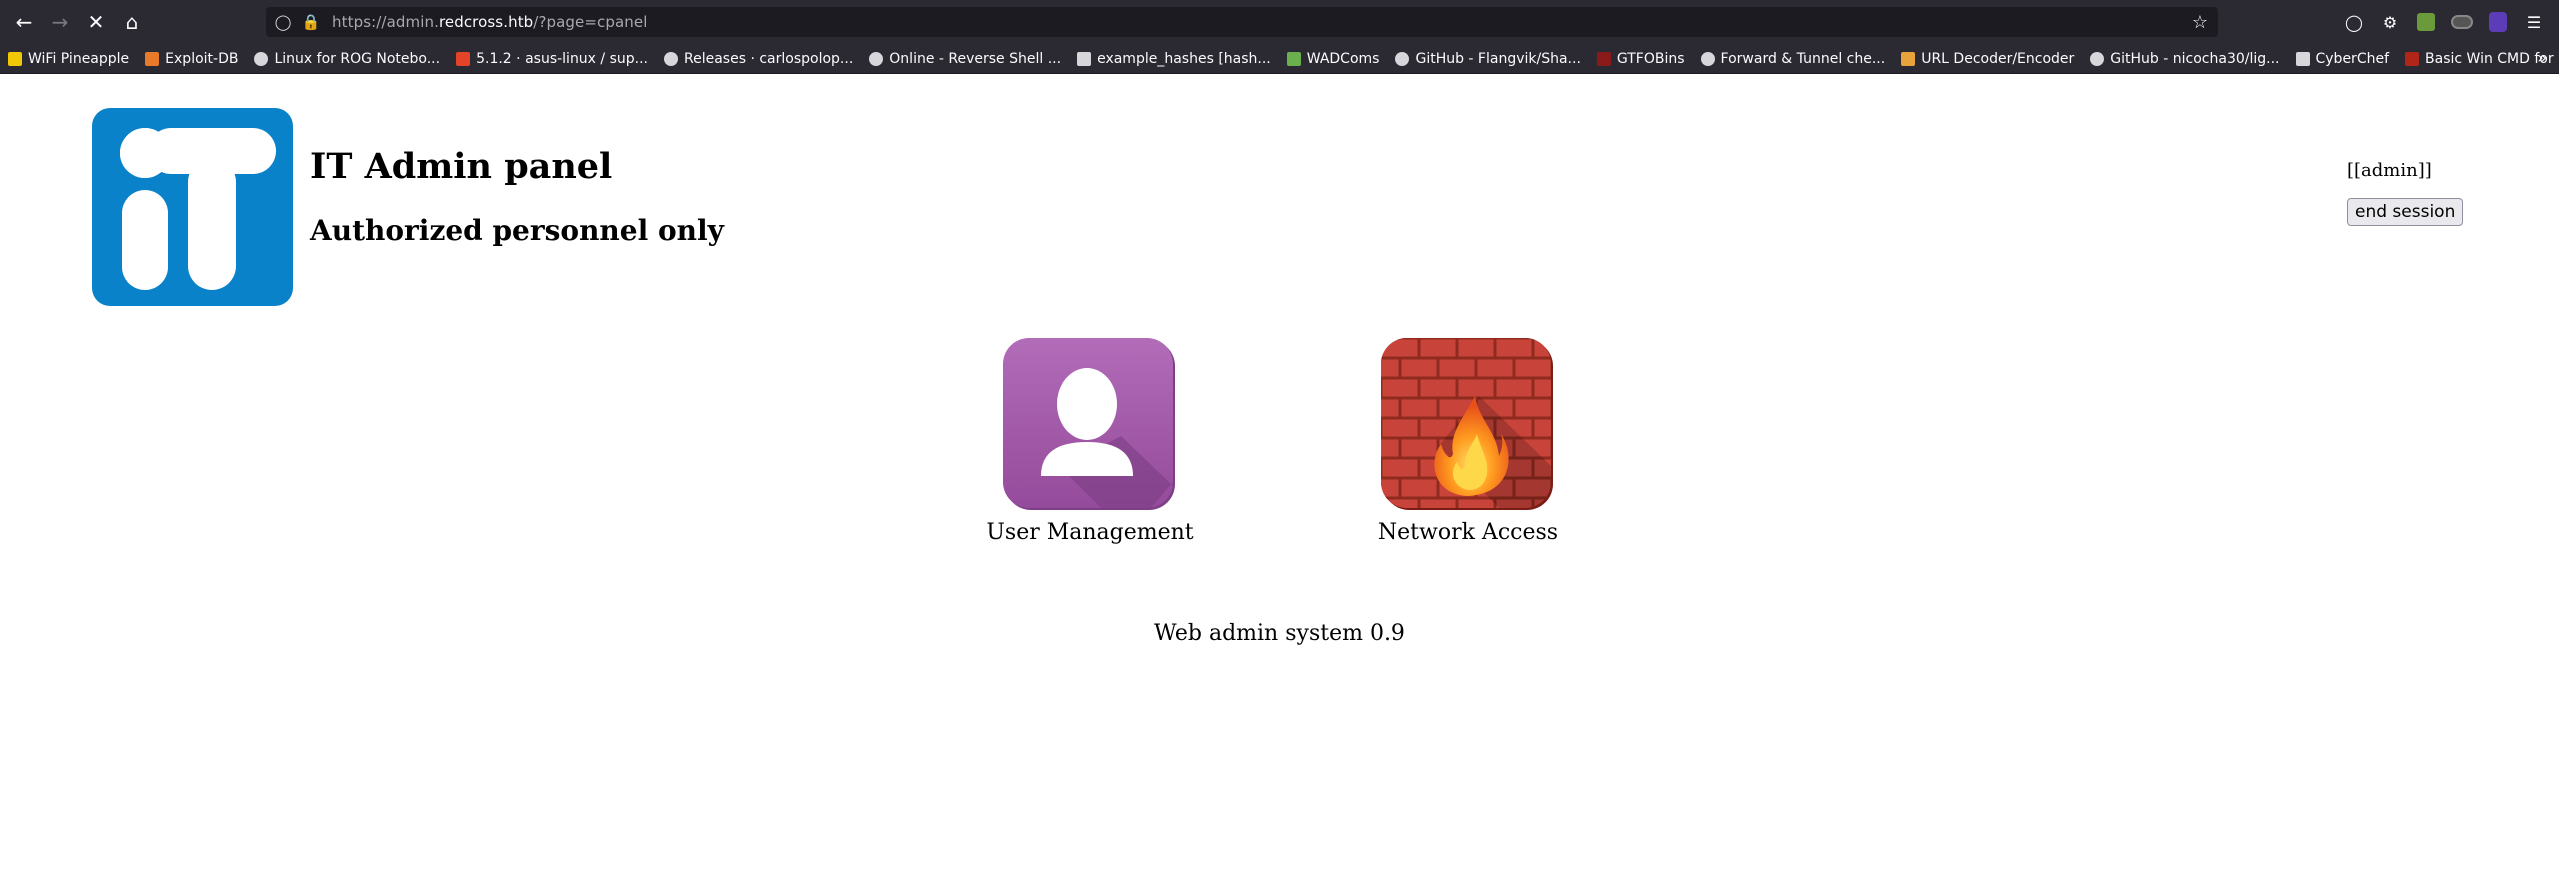  Describe the element at coordinates (2498, 22) in the screenshot. I see `extension-purple-icon` at that location.